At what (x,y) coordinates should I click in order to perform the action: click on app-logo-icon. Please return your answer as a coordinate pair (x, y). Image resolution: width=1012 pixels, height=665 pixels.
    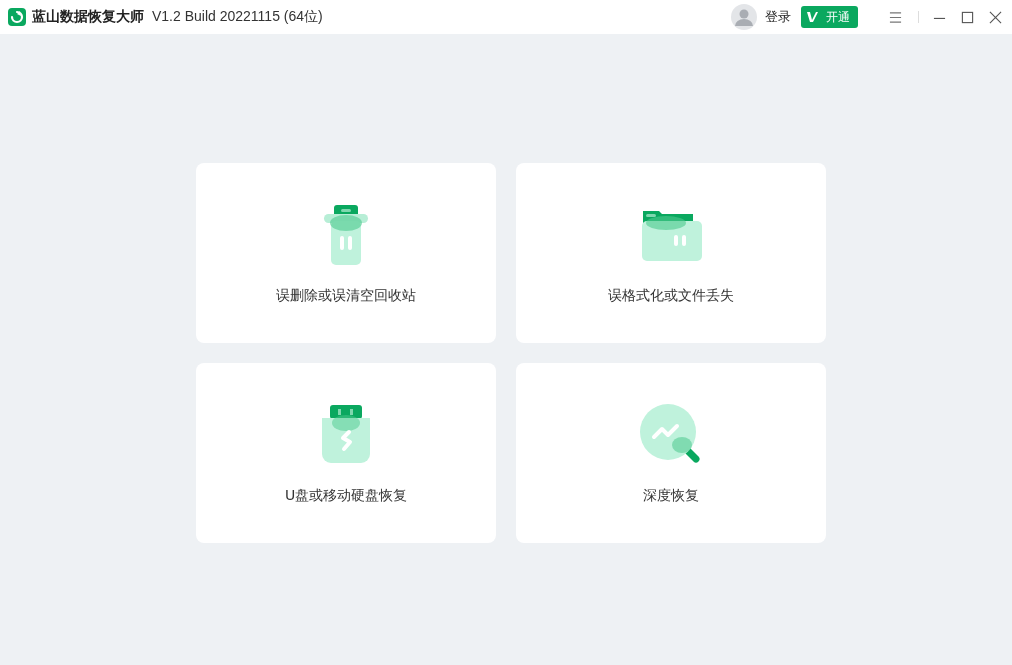
    Looking at the image, I should click on (17, 17).